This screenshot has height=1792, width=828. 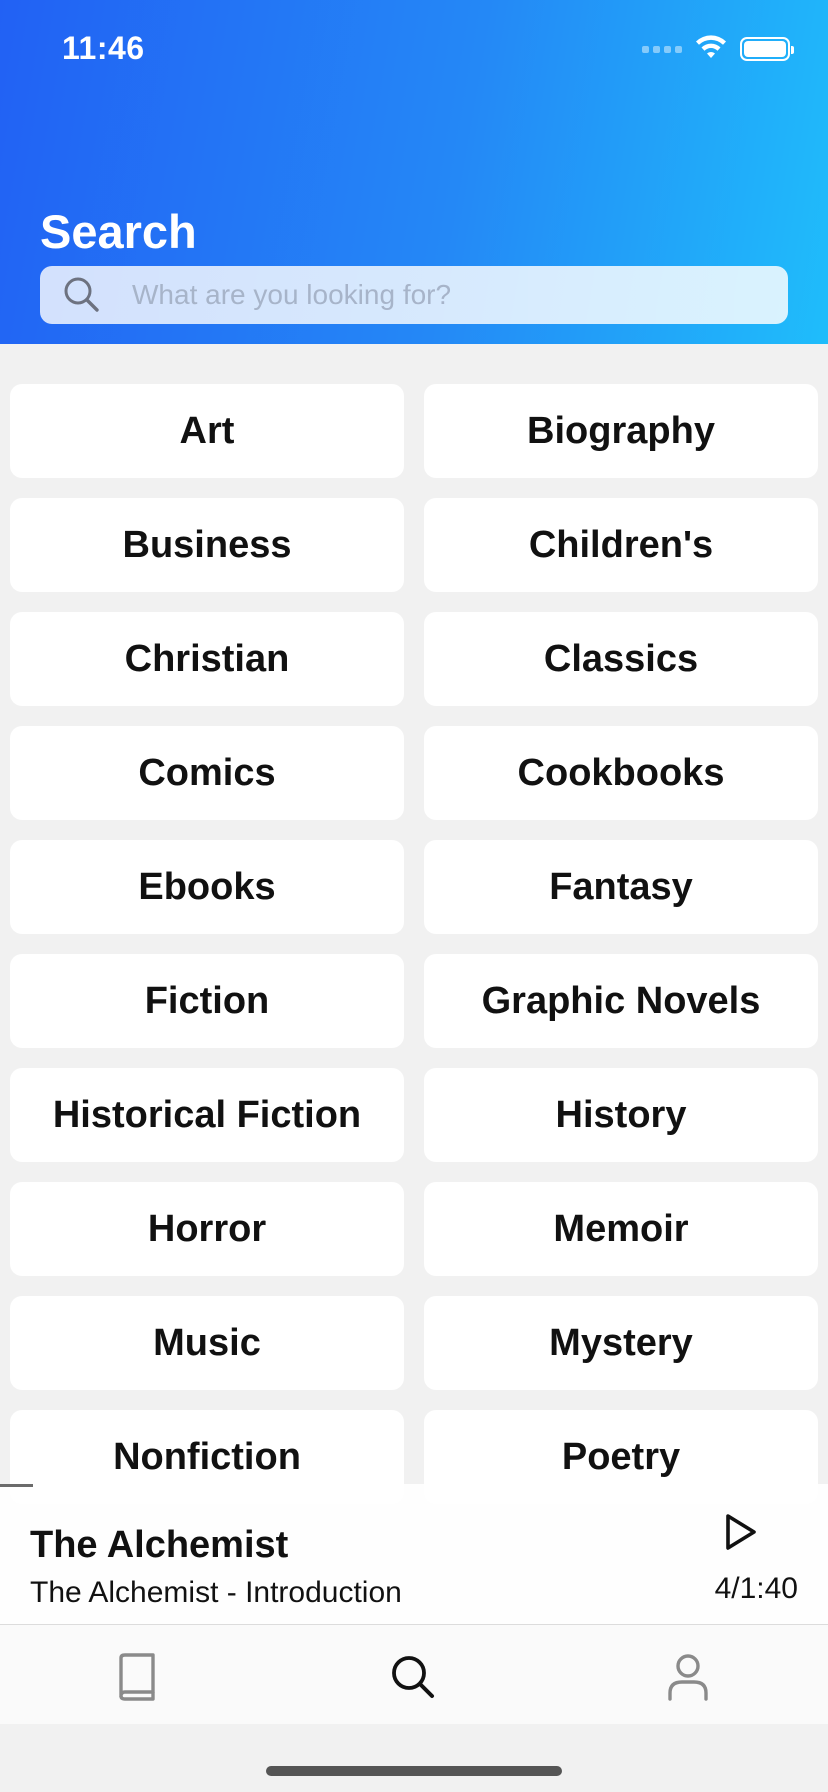 What do you see at coordinates (207, 431) in the screenshot?
I see `category-art: Art` at bounding box center [207, 431].